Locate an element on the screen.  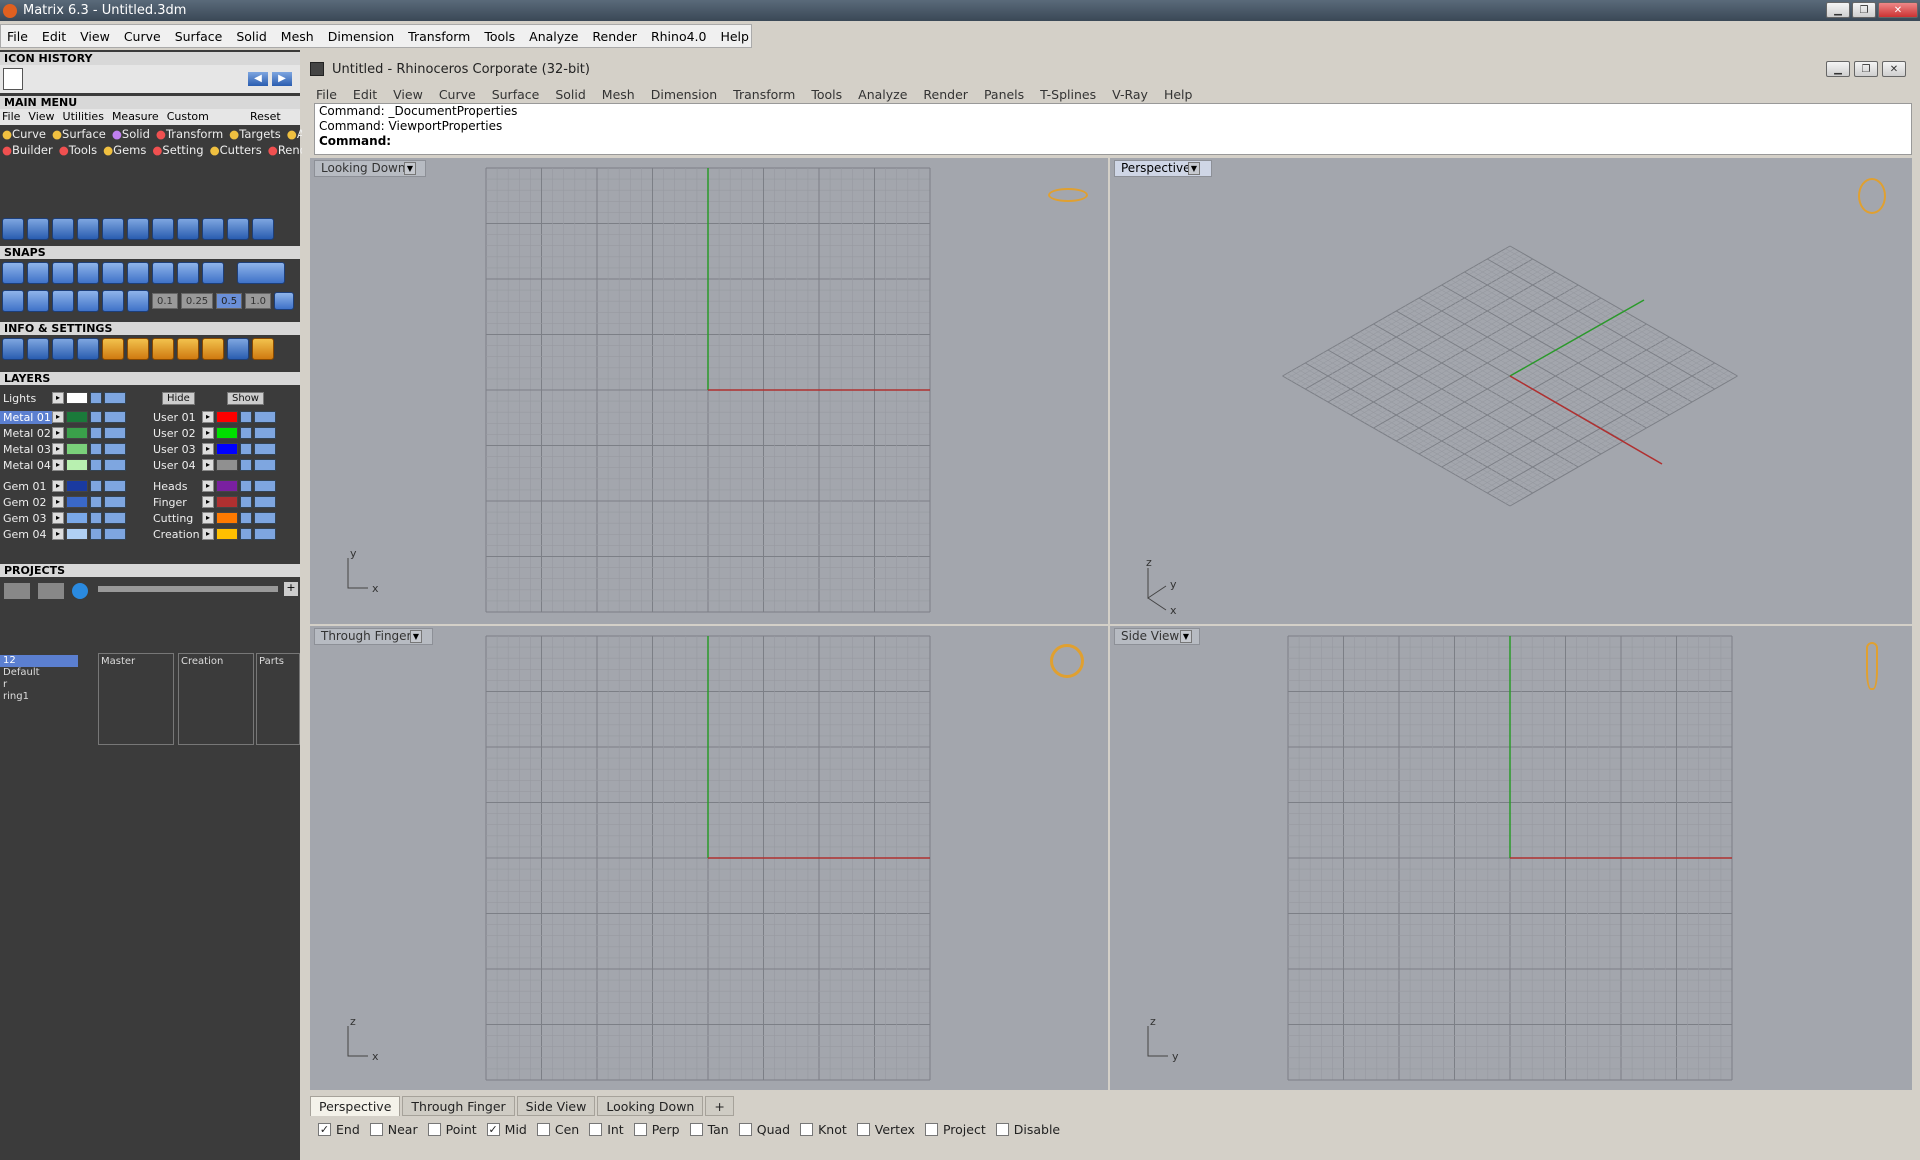
layer-row: User 02 ▸ is located at coordinates (213, 433).